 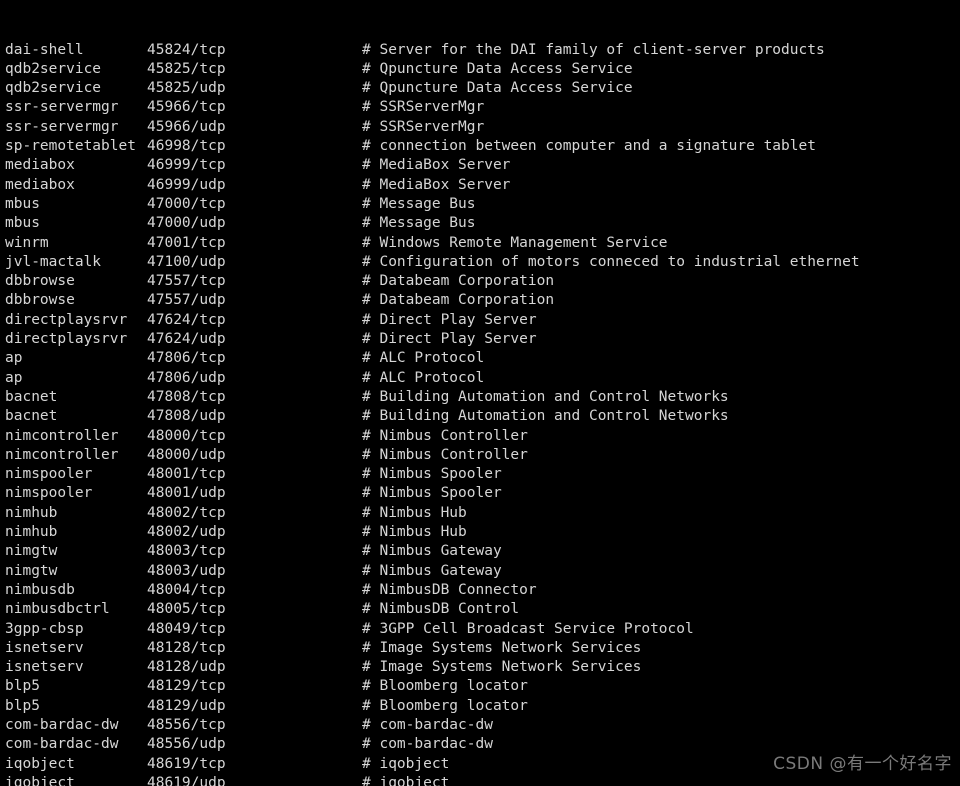 I want to click on service-port: 48001/tcp, so click(x=186, y=474).